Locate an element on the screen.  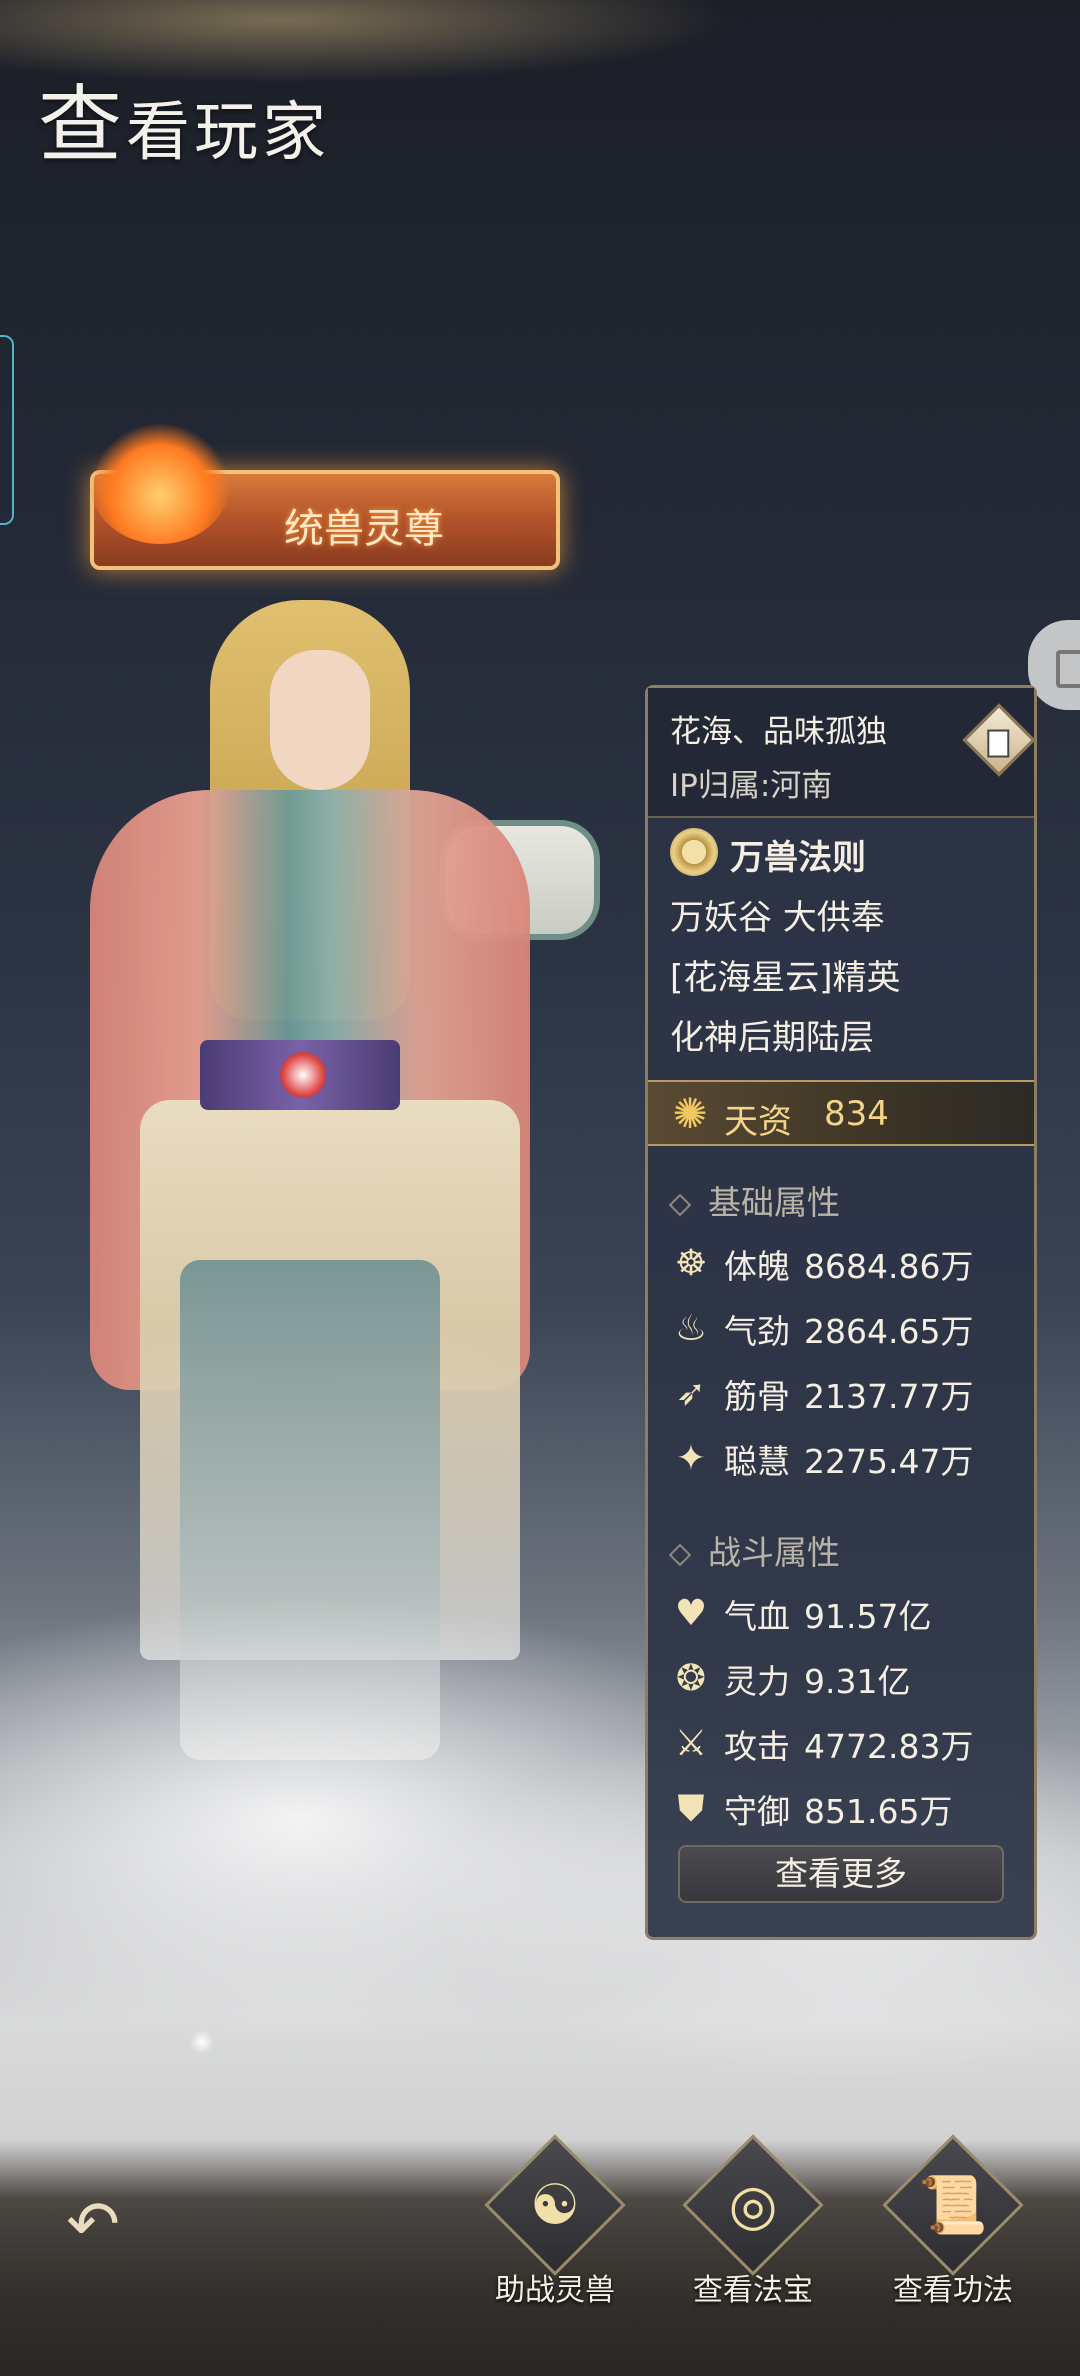
assist-beast-label: 助战灵兽 is located at coordinates (555, 2290).